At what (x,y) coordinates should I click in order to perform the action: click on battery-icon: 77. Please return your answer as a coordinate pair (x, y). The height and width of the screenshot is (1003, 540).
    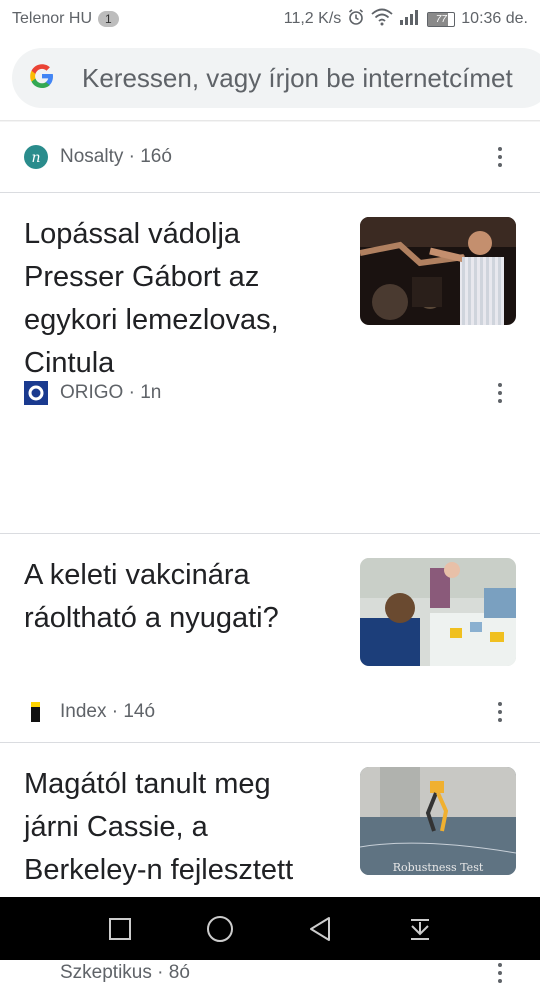
    Looking at the image, I should click on (441, 19).